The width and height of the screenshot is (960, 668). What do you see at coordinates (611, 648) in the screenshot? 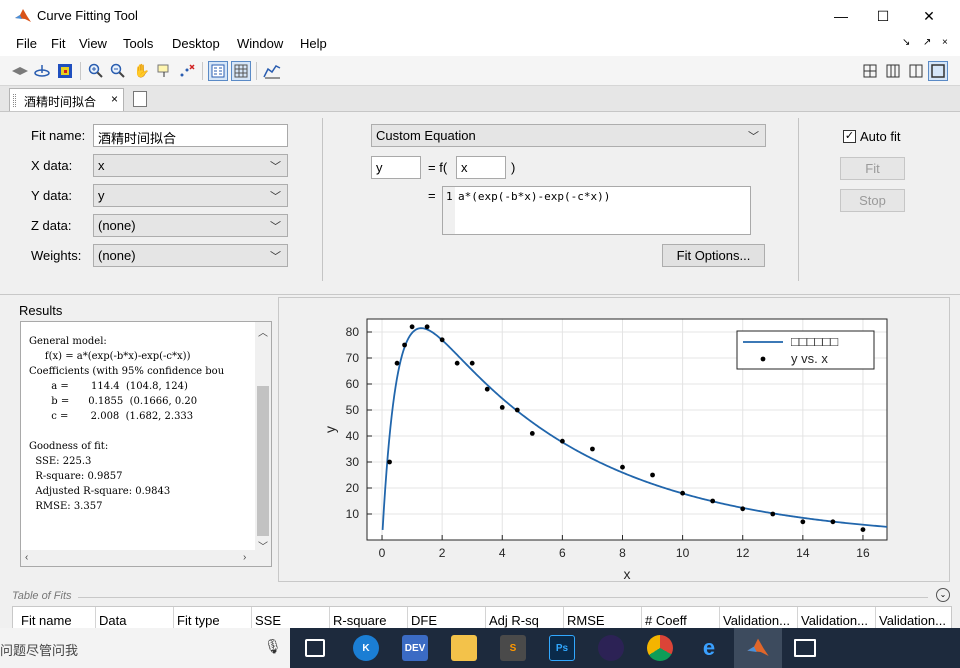
I see `eclipse-icon` at bounding box center [611, 648].